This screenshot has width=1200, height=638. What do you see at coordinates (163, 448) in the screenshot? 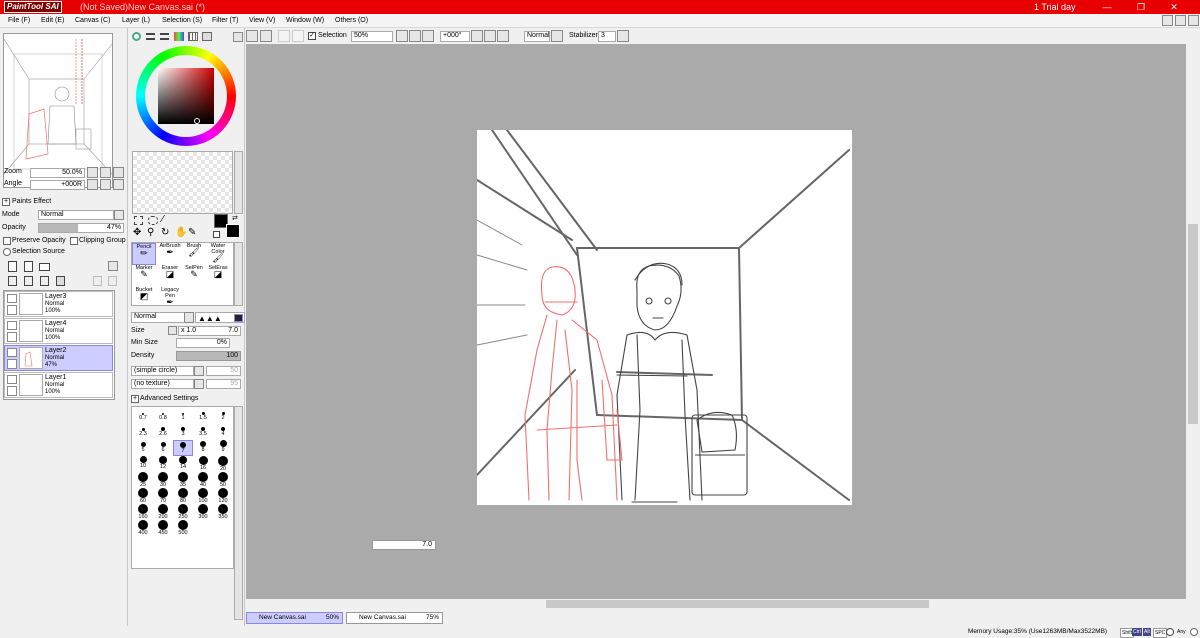
I see `brush-size-cell: 6` at bounding box center [163, 448].